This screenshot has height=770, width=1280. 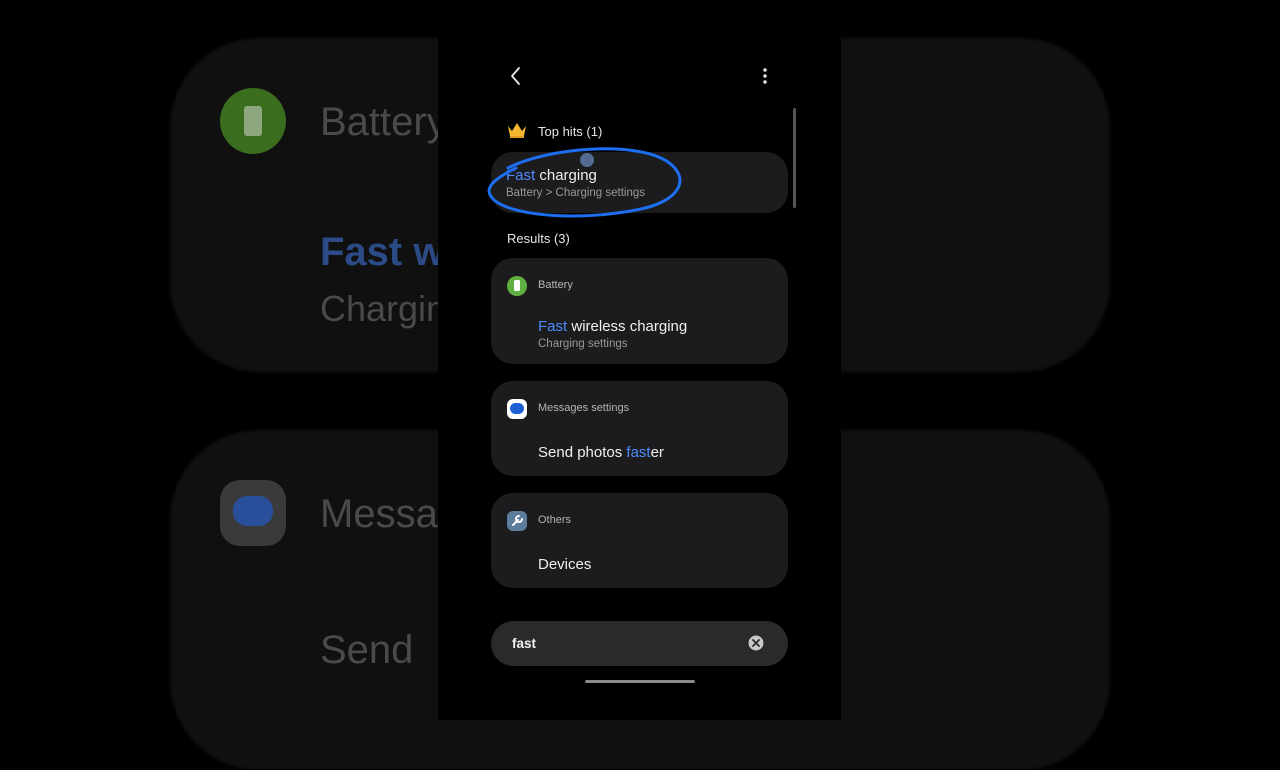 What do you see at coordinates (639, 563) in the screenshot?
I see `result-item-devices: Devices` at bounding box center [639, 563].